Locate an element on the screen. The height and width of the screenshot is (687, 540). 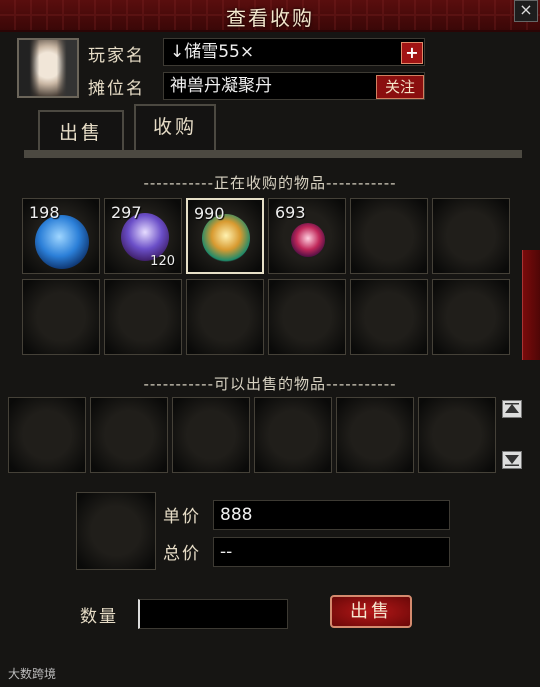
follow-button: 关注 is located at coordinates (400, 87).